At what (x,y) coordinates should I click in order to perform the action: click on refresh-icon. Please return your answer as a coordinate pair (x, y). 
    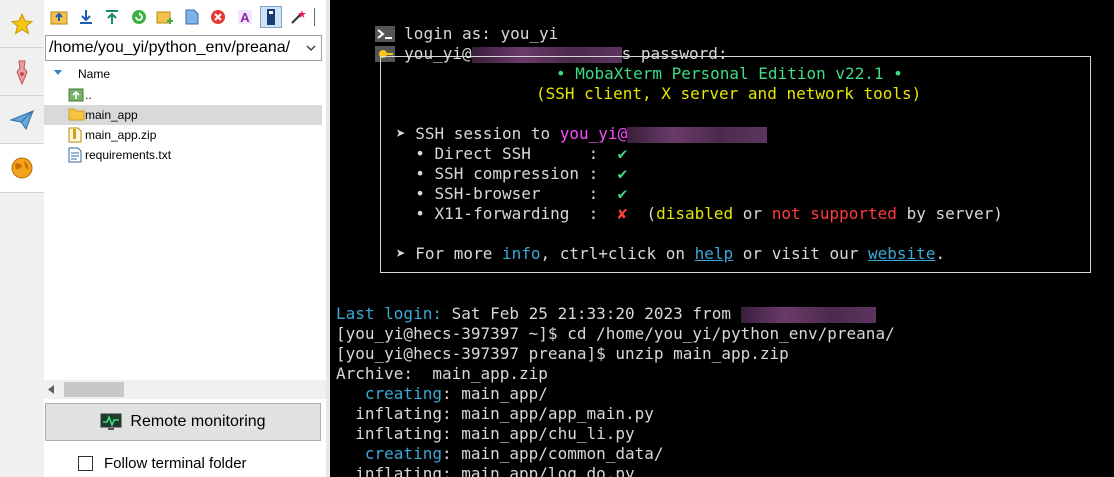
    Looking at the image, I should click on (138, 17).